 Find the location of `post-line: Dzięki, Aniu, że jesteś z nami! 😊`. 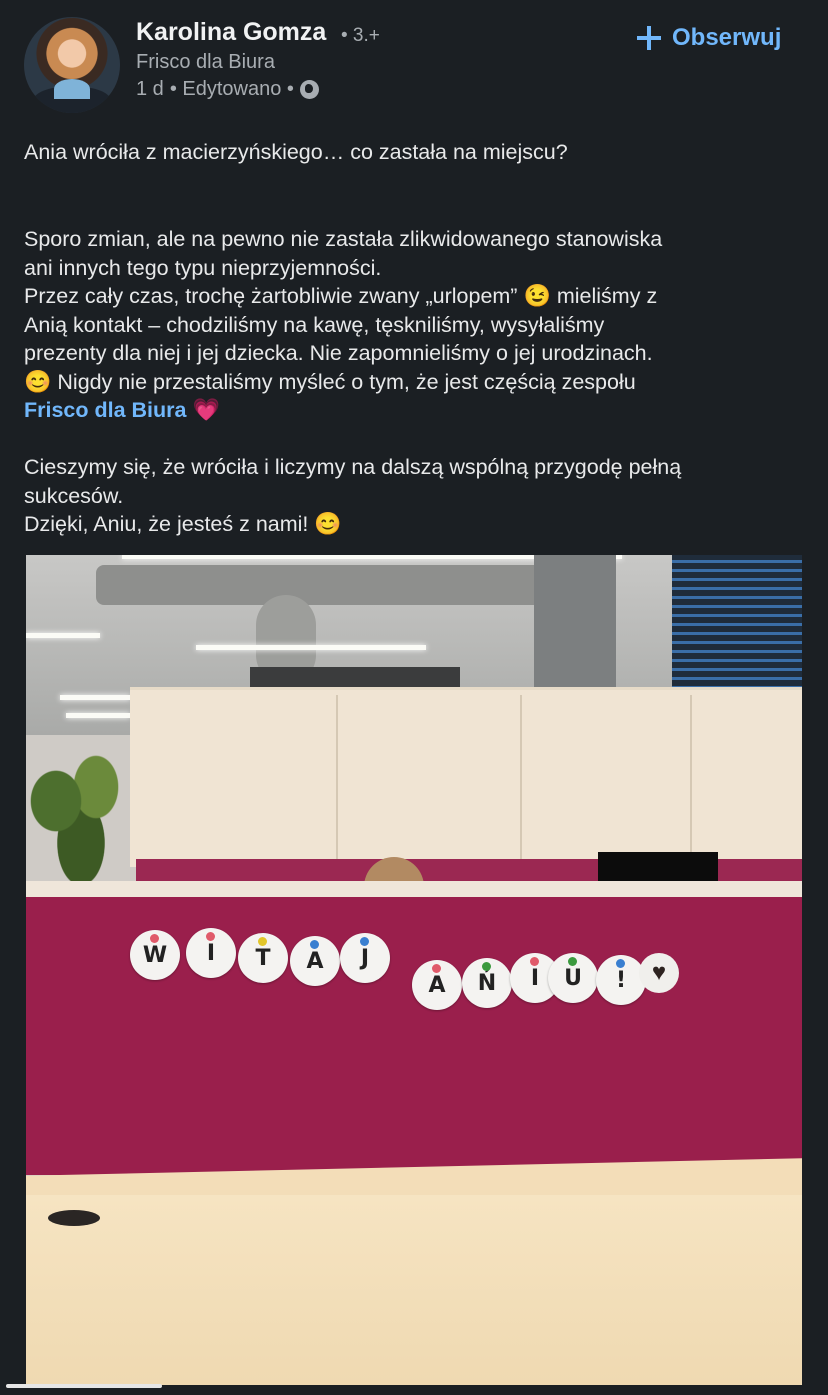

post-line: Dzięki, Aniu, że jesteś z nami! 😊 is located at coordinates (419, 524).